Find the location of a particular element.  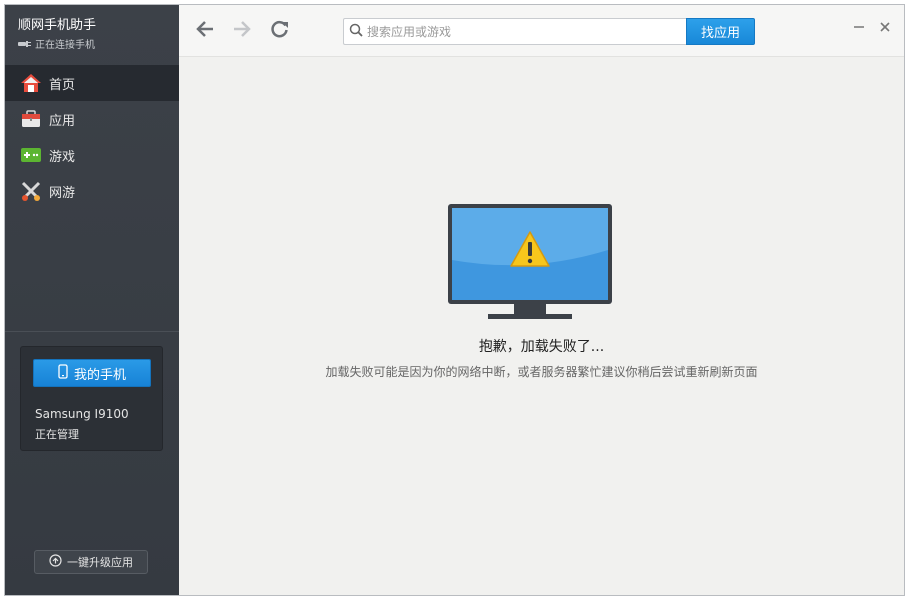

search-button: 找应用 is located at coordinates (720, 31).